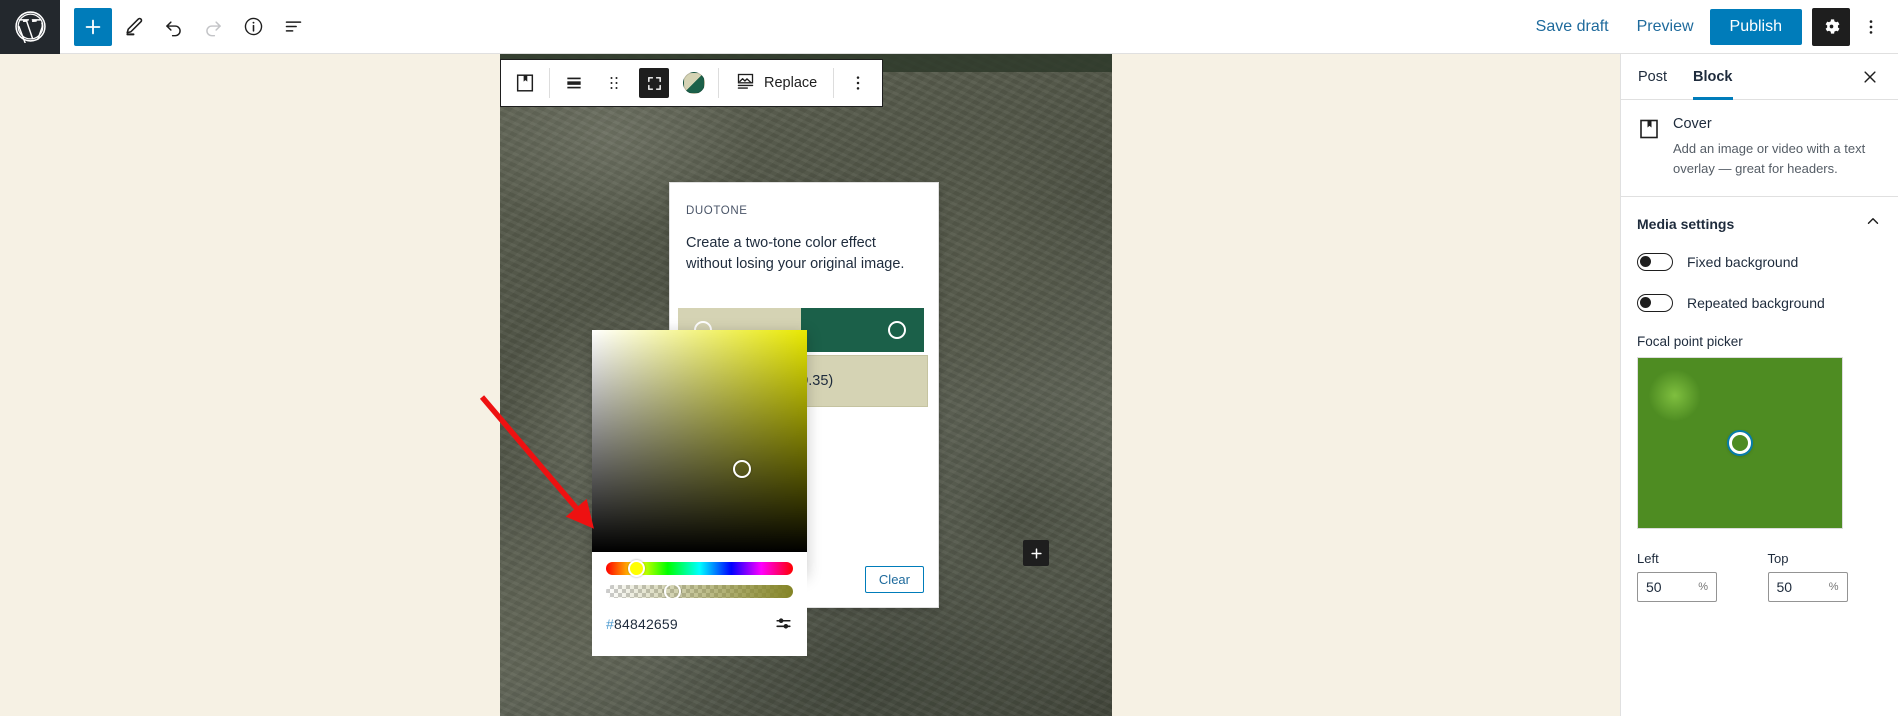 The image size is (1898, 716). I want to click on duotone-highlight-knob, so click(897, 330).